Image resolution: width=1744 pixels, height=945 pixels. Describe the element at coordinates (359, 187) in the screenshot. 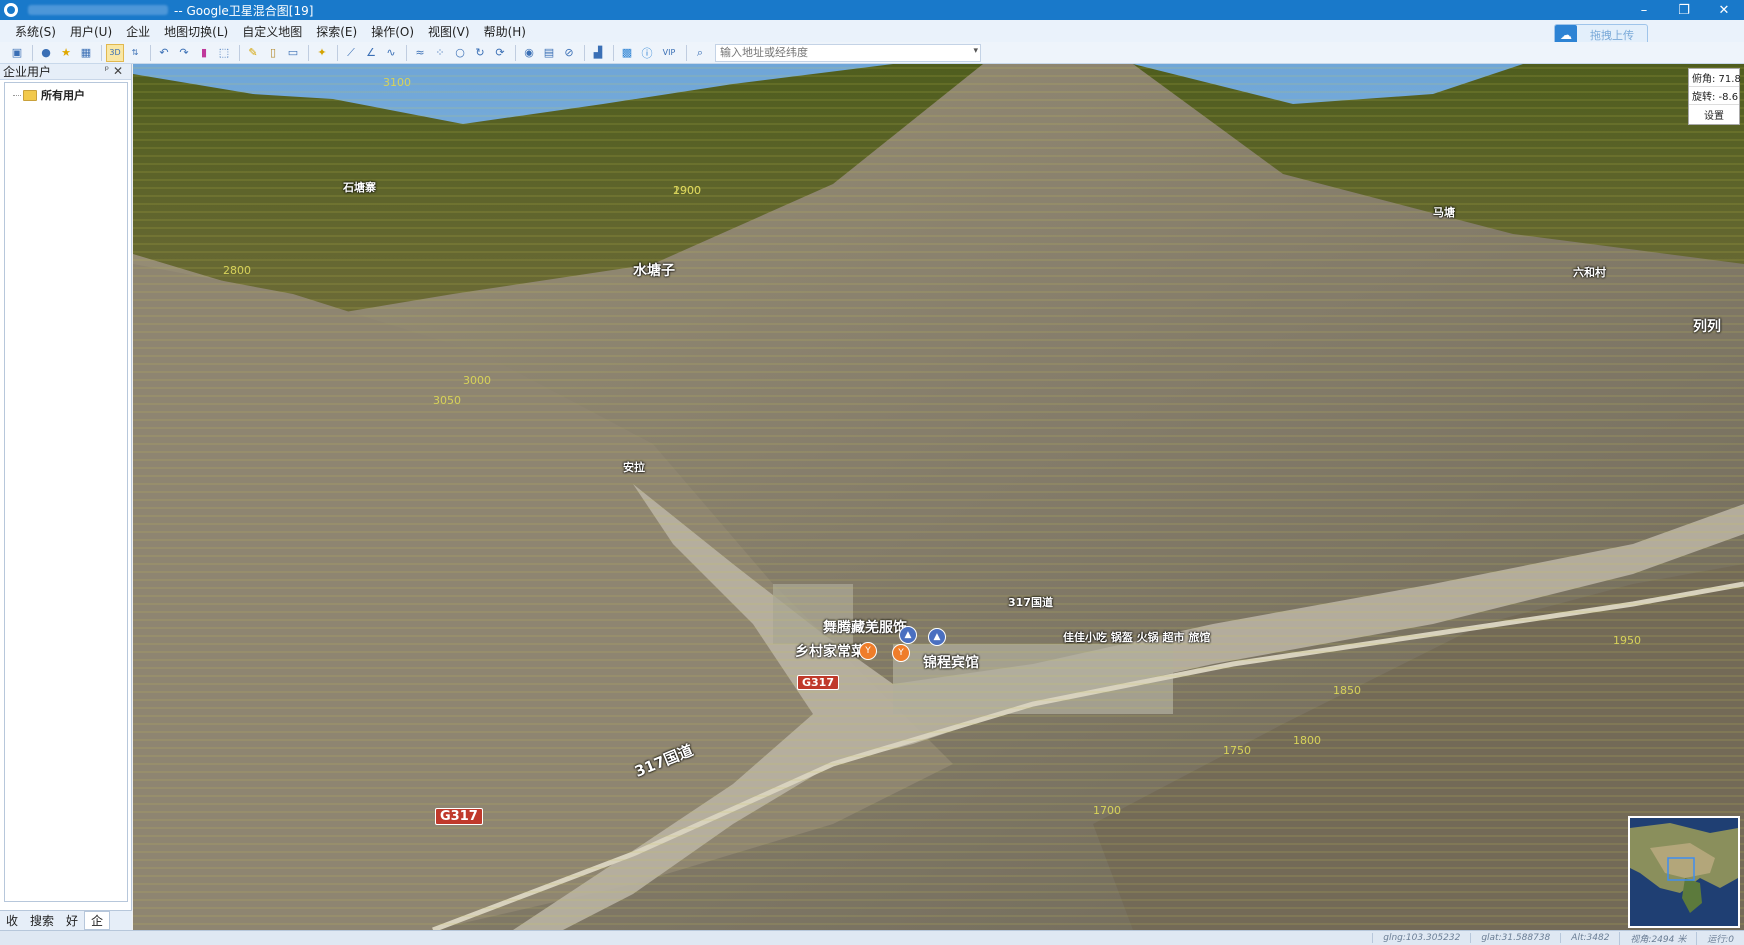

I see `place-label: 石塘寨` at that location.